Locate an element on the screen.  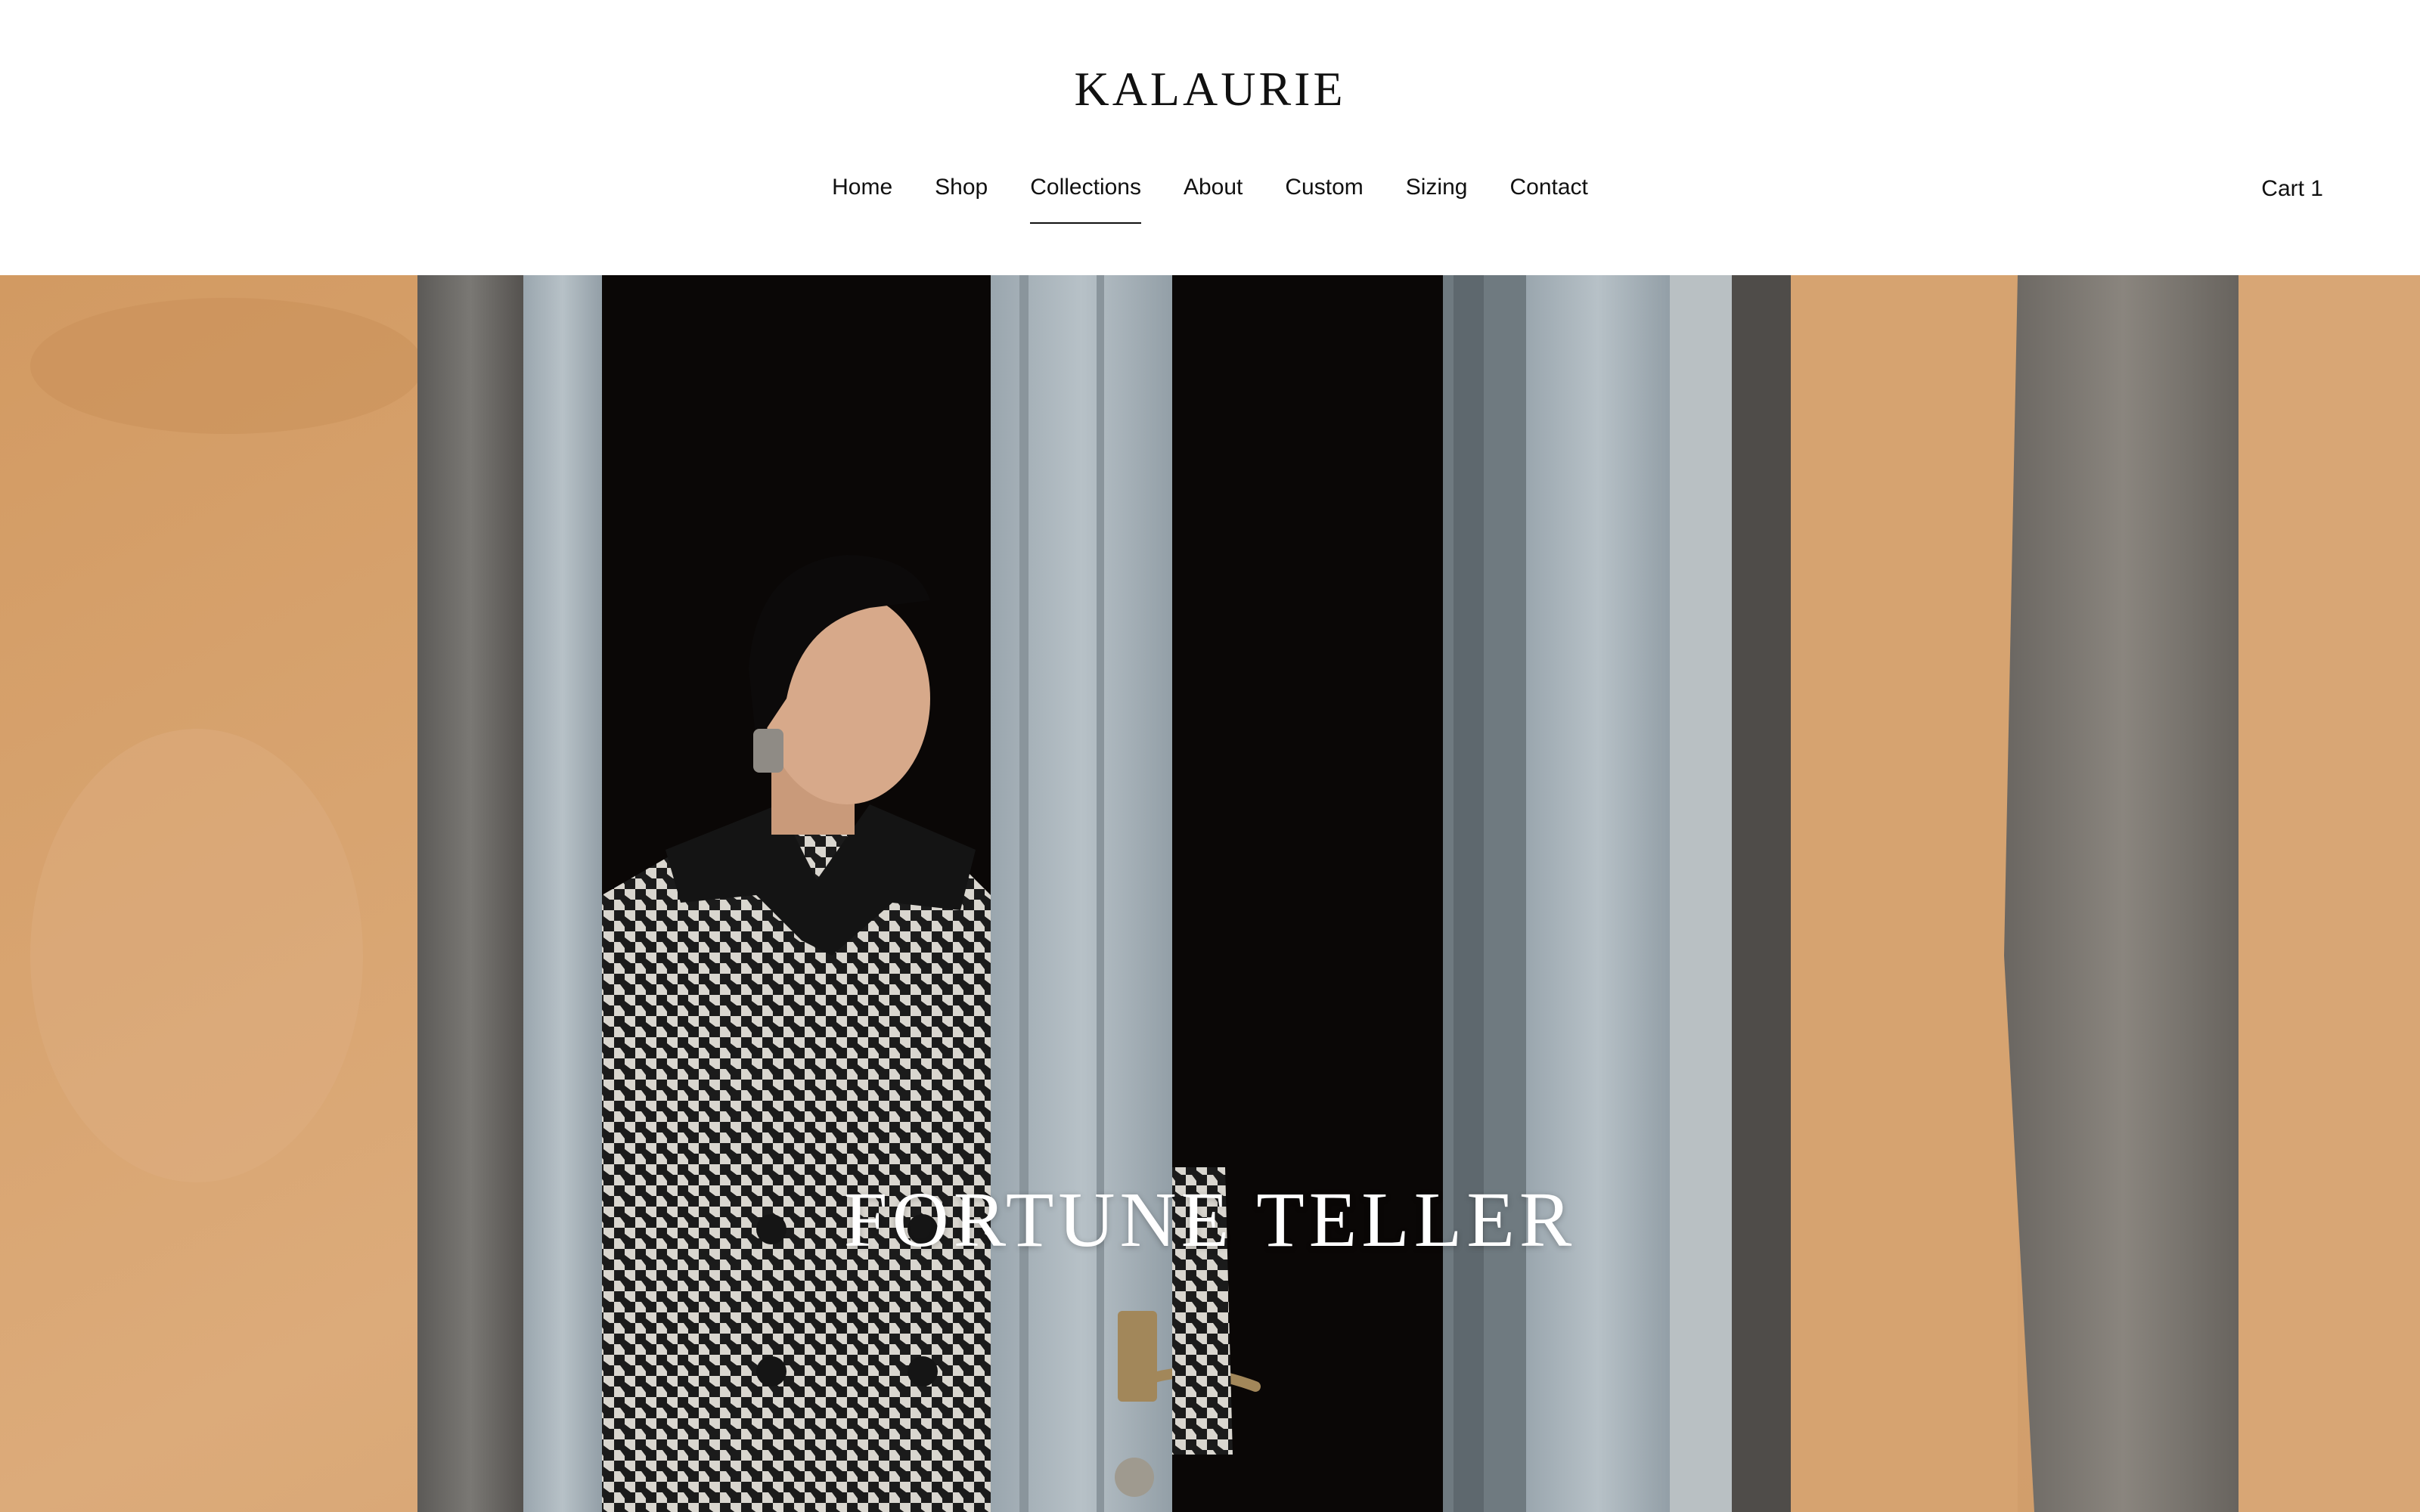
brand-logo: KALAURIE is located at coordinates (1210, 89).